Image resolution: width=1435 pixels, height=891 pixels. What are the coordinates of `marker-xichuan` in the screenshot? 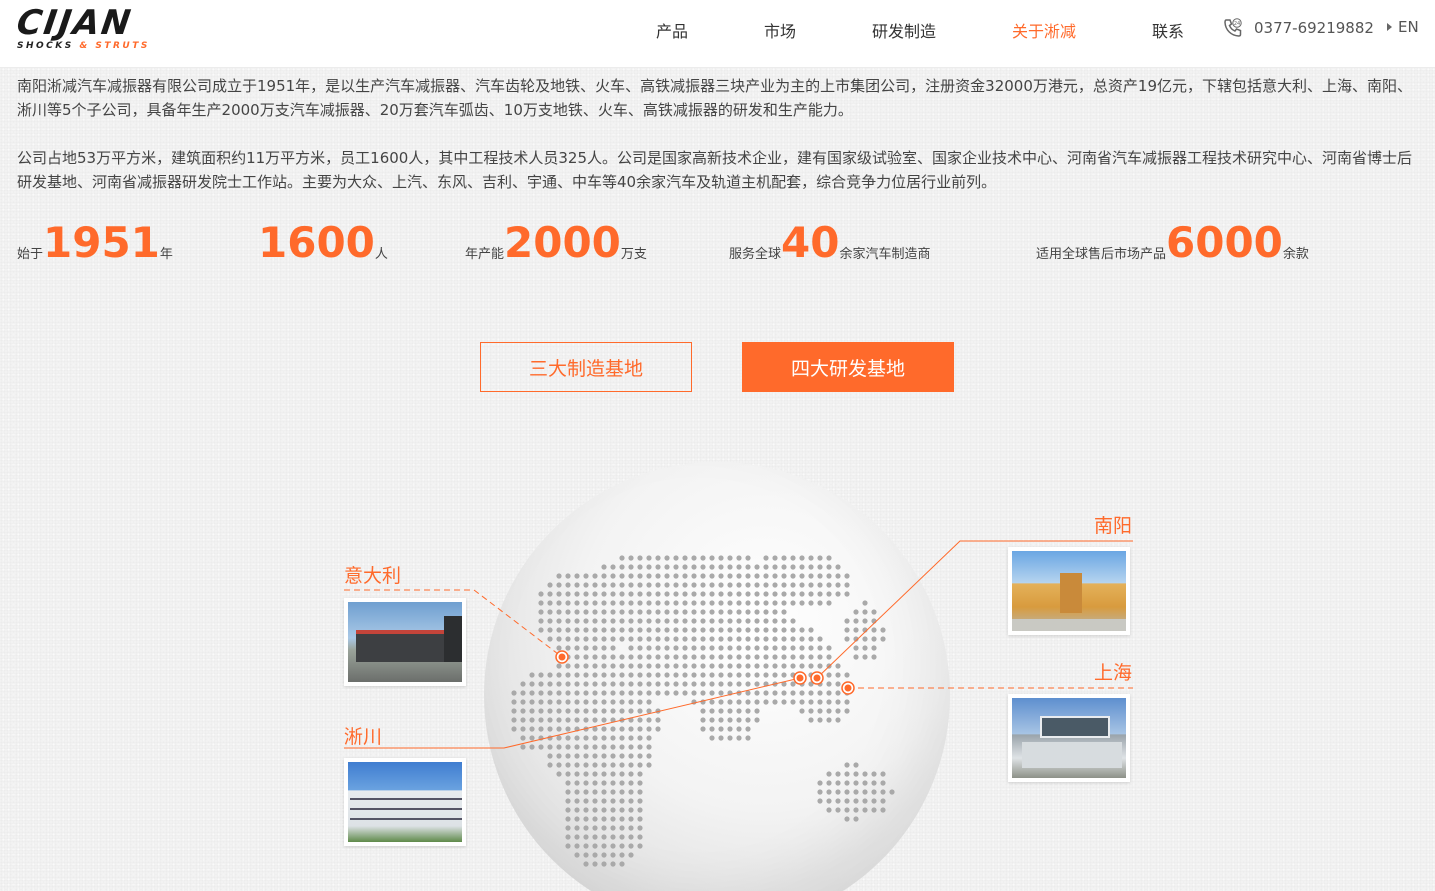 It's located at (800, 678).